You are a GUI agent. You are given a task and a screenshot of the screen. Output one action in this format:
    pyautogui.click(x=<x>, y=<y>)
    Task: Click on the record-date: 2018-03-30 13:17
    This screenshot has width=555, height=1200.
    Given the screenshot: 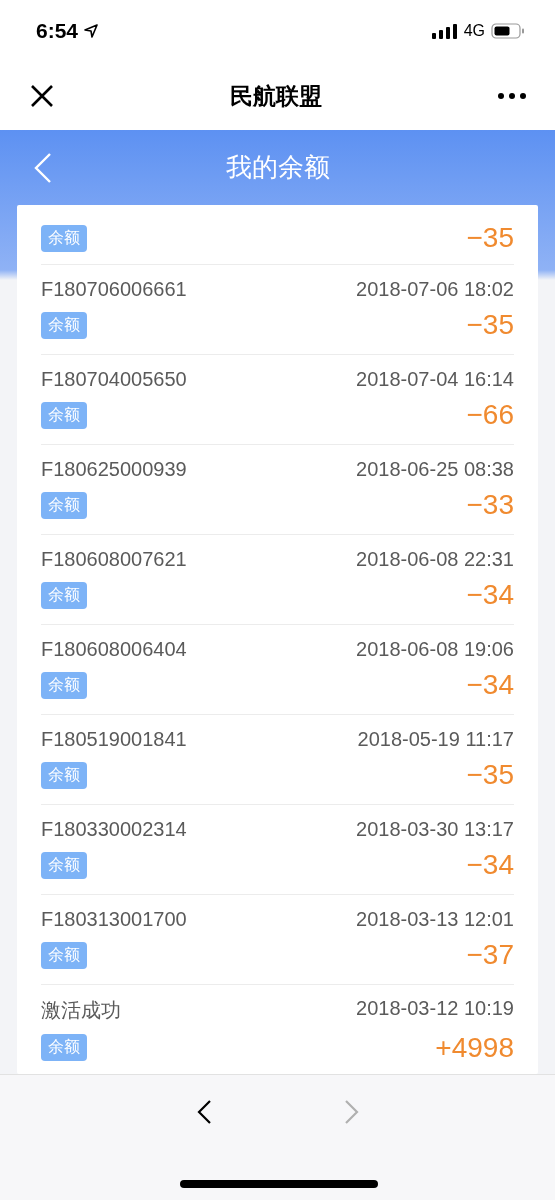 What is the action you would take?
    pyautogui.click(x=435, y=829)
    